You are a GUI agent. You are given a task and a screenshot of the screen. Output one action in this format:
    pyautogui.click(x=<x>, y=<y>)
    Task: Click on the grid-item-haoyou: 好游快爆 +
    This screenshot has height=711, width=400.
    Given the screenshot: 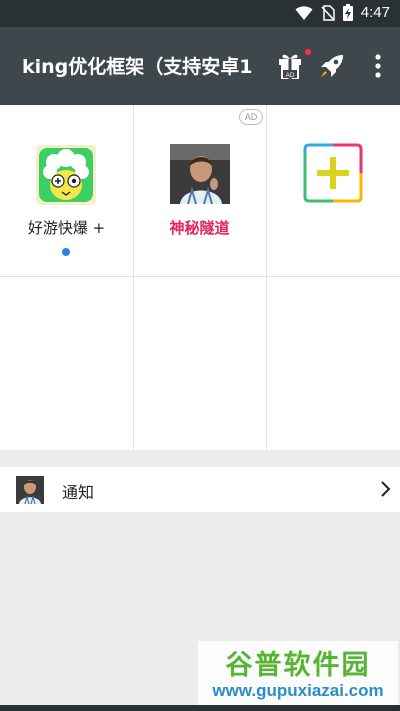 What is the action you would take?
    pyautogui.click(x=66, y=190)
    